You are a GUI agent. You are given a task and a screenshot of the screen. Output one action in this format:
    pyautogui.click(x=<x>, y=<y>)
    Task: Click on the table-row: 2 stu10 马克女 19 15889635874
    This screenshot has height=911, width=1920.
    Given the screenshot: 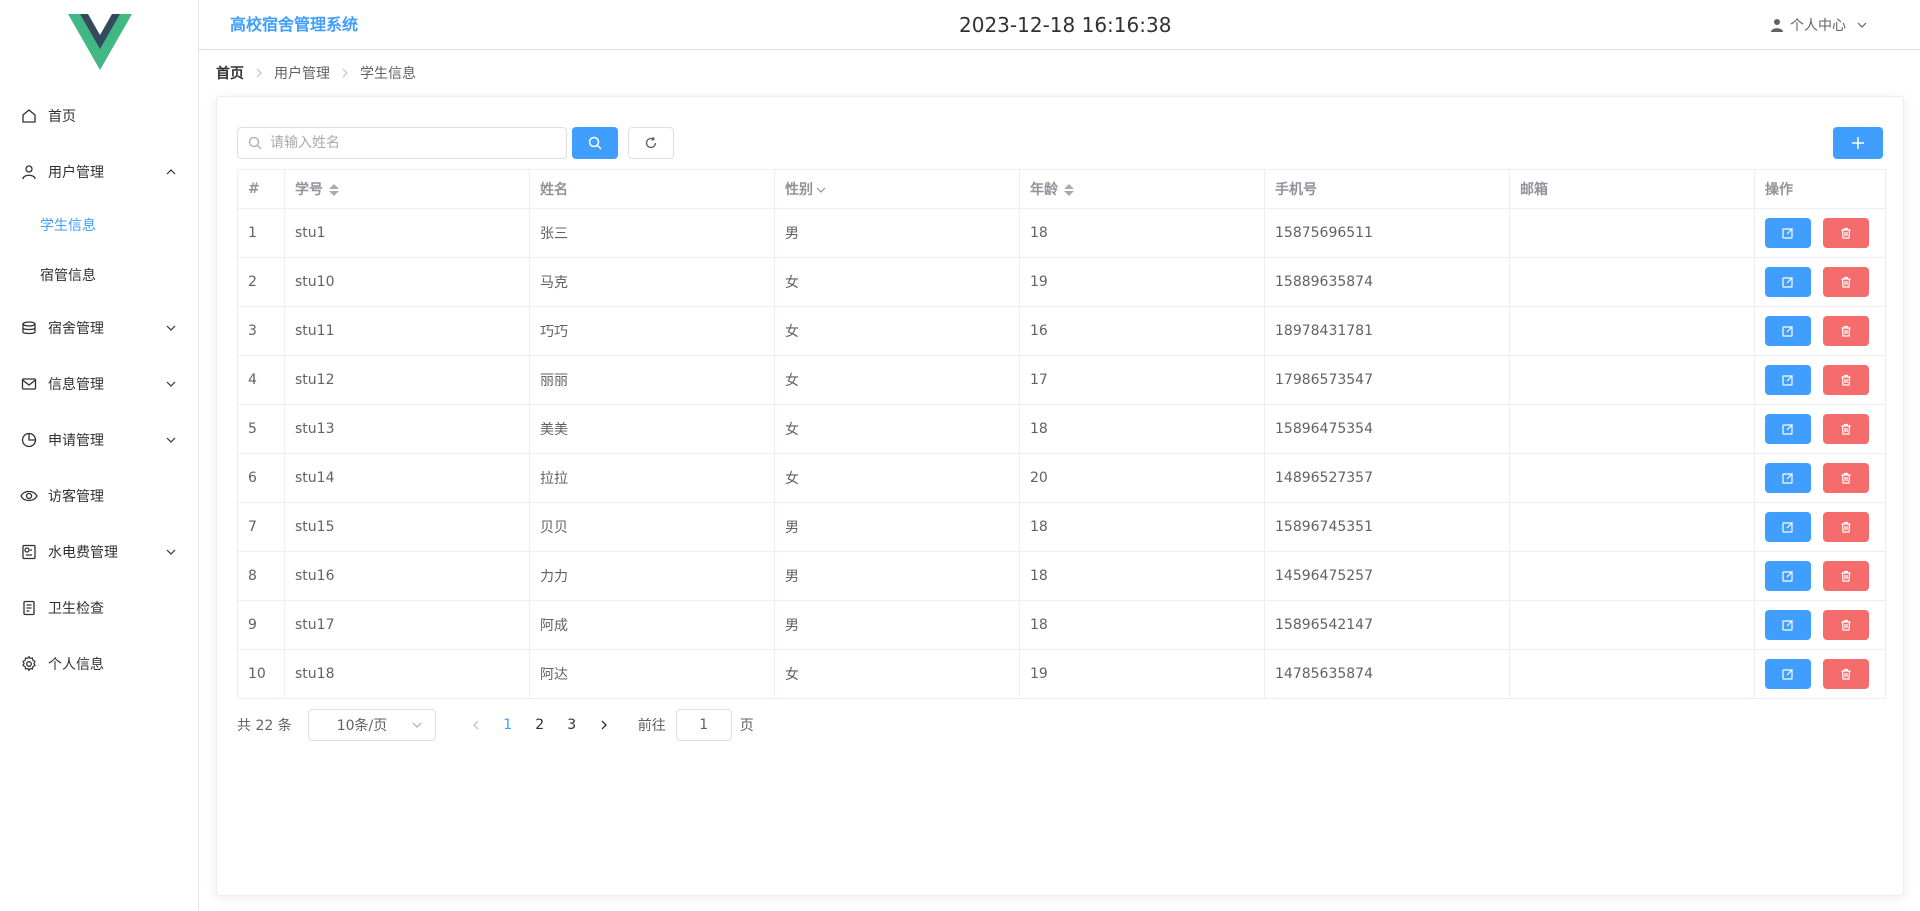 What is the action you would take?
    pyautogui.click(x=1061, y=282)
    